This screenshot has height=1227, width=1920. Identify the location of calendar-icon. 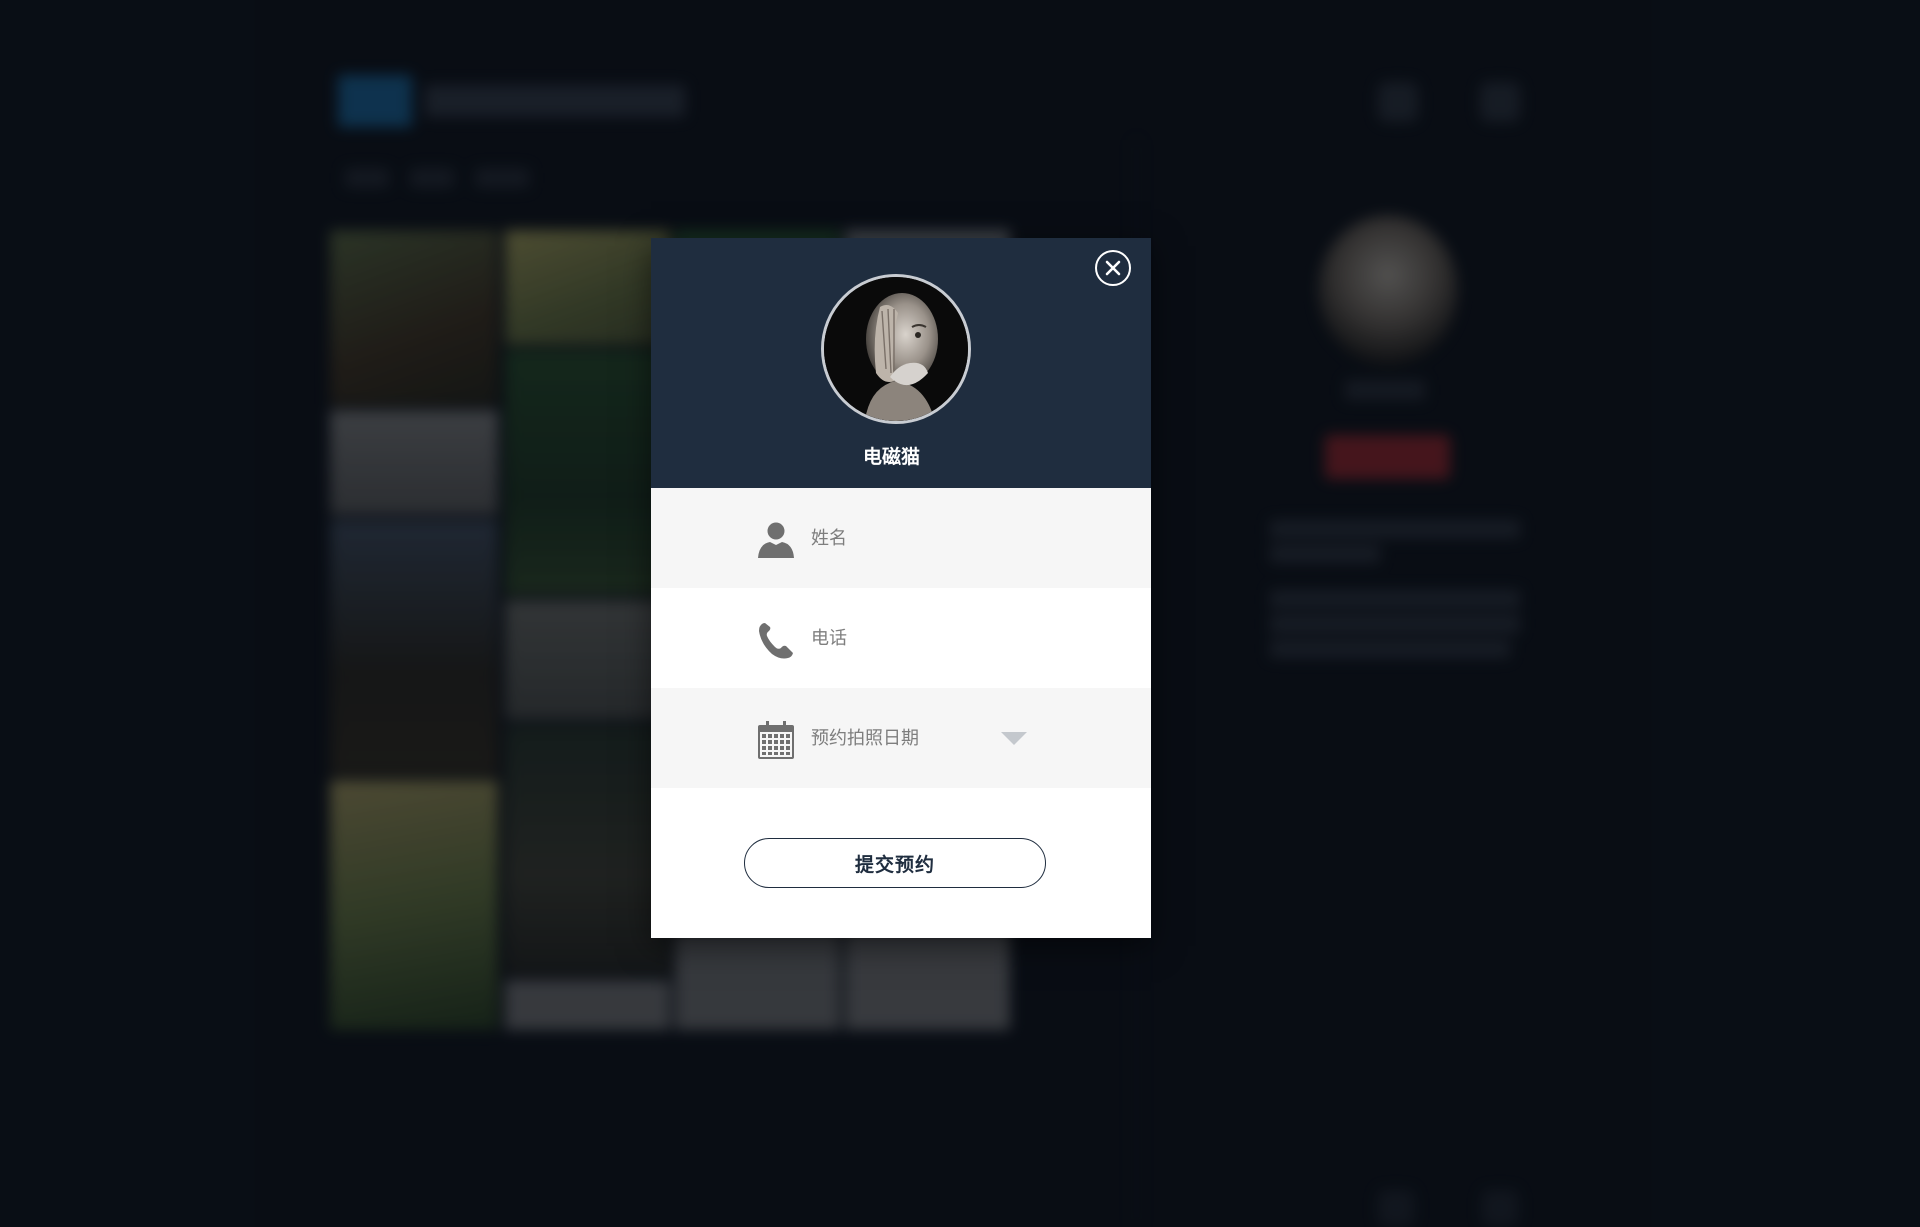
(776, 740).